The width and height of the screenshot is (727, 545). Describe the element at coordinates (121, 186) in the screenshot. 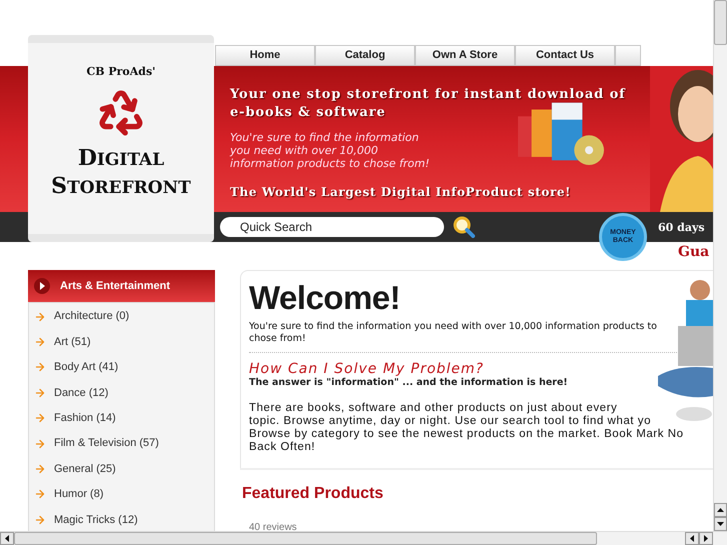

I see `logo-title: STOREFRONT` at that location.